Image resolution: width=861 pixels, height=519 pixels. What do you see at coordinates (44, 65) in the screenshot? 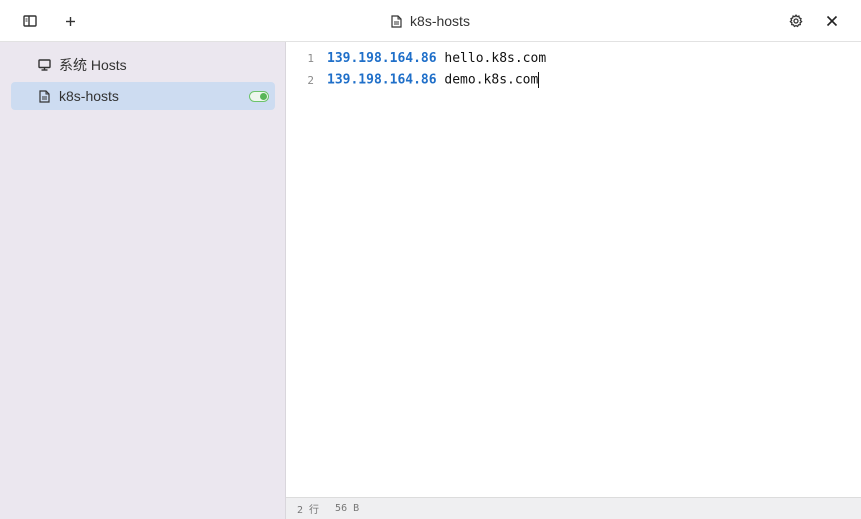
I see `monitor-icon` at bounding box center [44, 65].